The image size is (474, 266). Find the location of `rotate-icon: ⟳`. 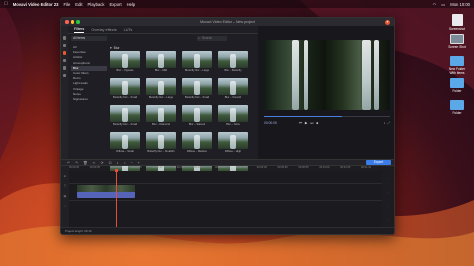

rotate-icon: ⟳ is located at coordinates (102, 163).